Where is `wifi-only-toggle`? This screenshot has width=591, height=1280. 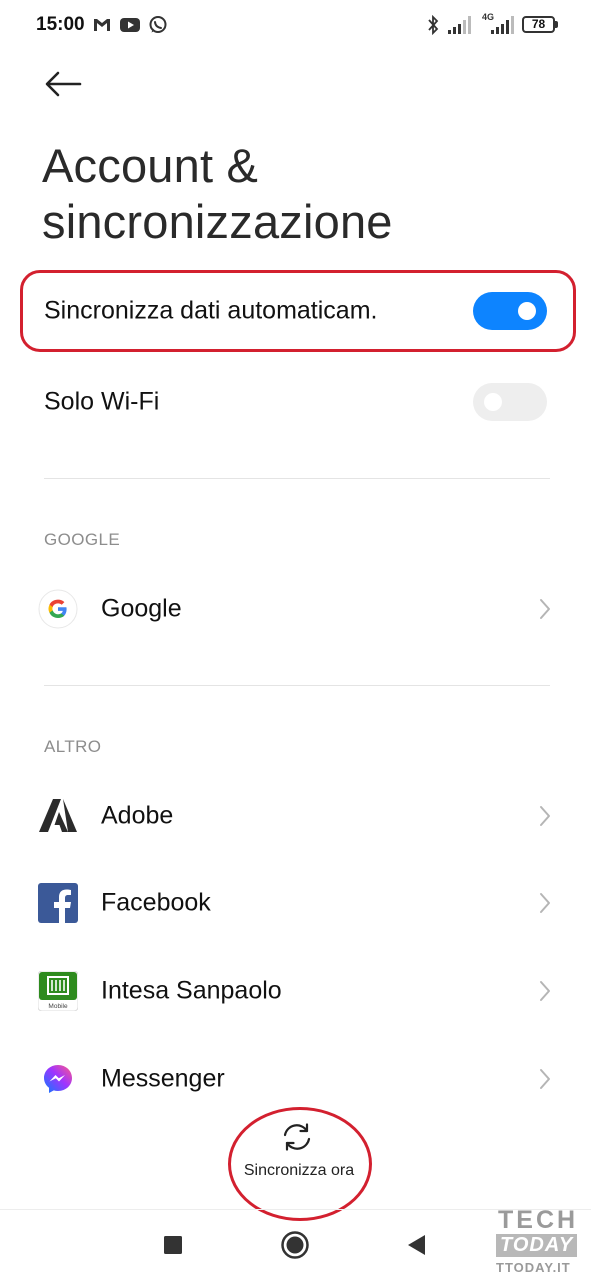 wifi-only-toggle is located at coordinates (510, 402).